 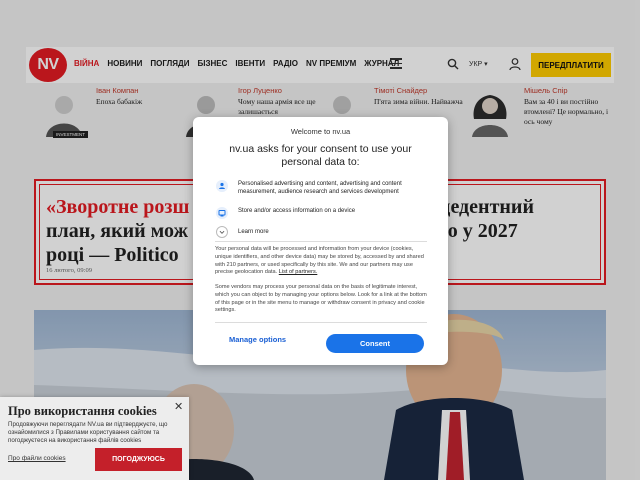 I want to click on cookie-title: Про використання cookies, so click(x=82, y=411).